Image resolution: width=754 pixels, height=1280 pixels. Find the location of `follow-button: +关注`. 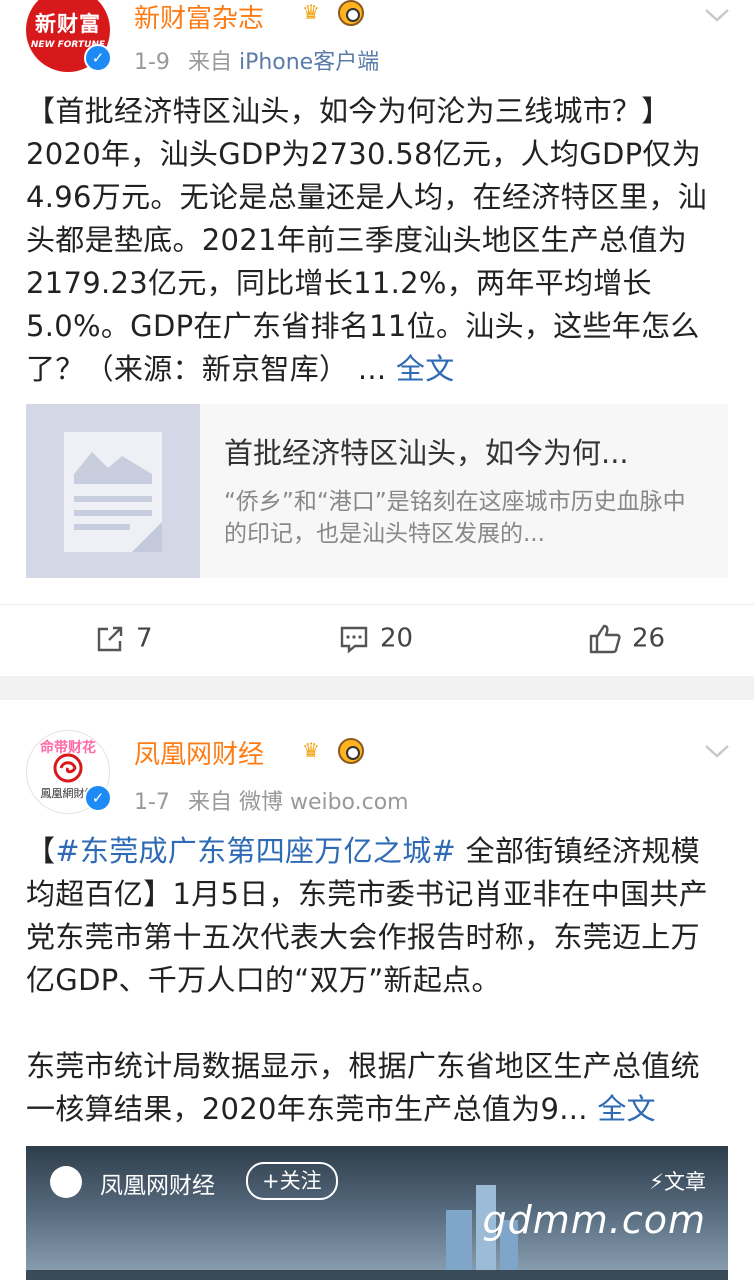

follow-button: +关注 is located at coordinates (292, 1181).